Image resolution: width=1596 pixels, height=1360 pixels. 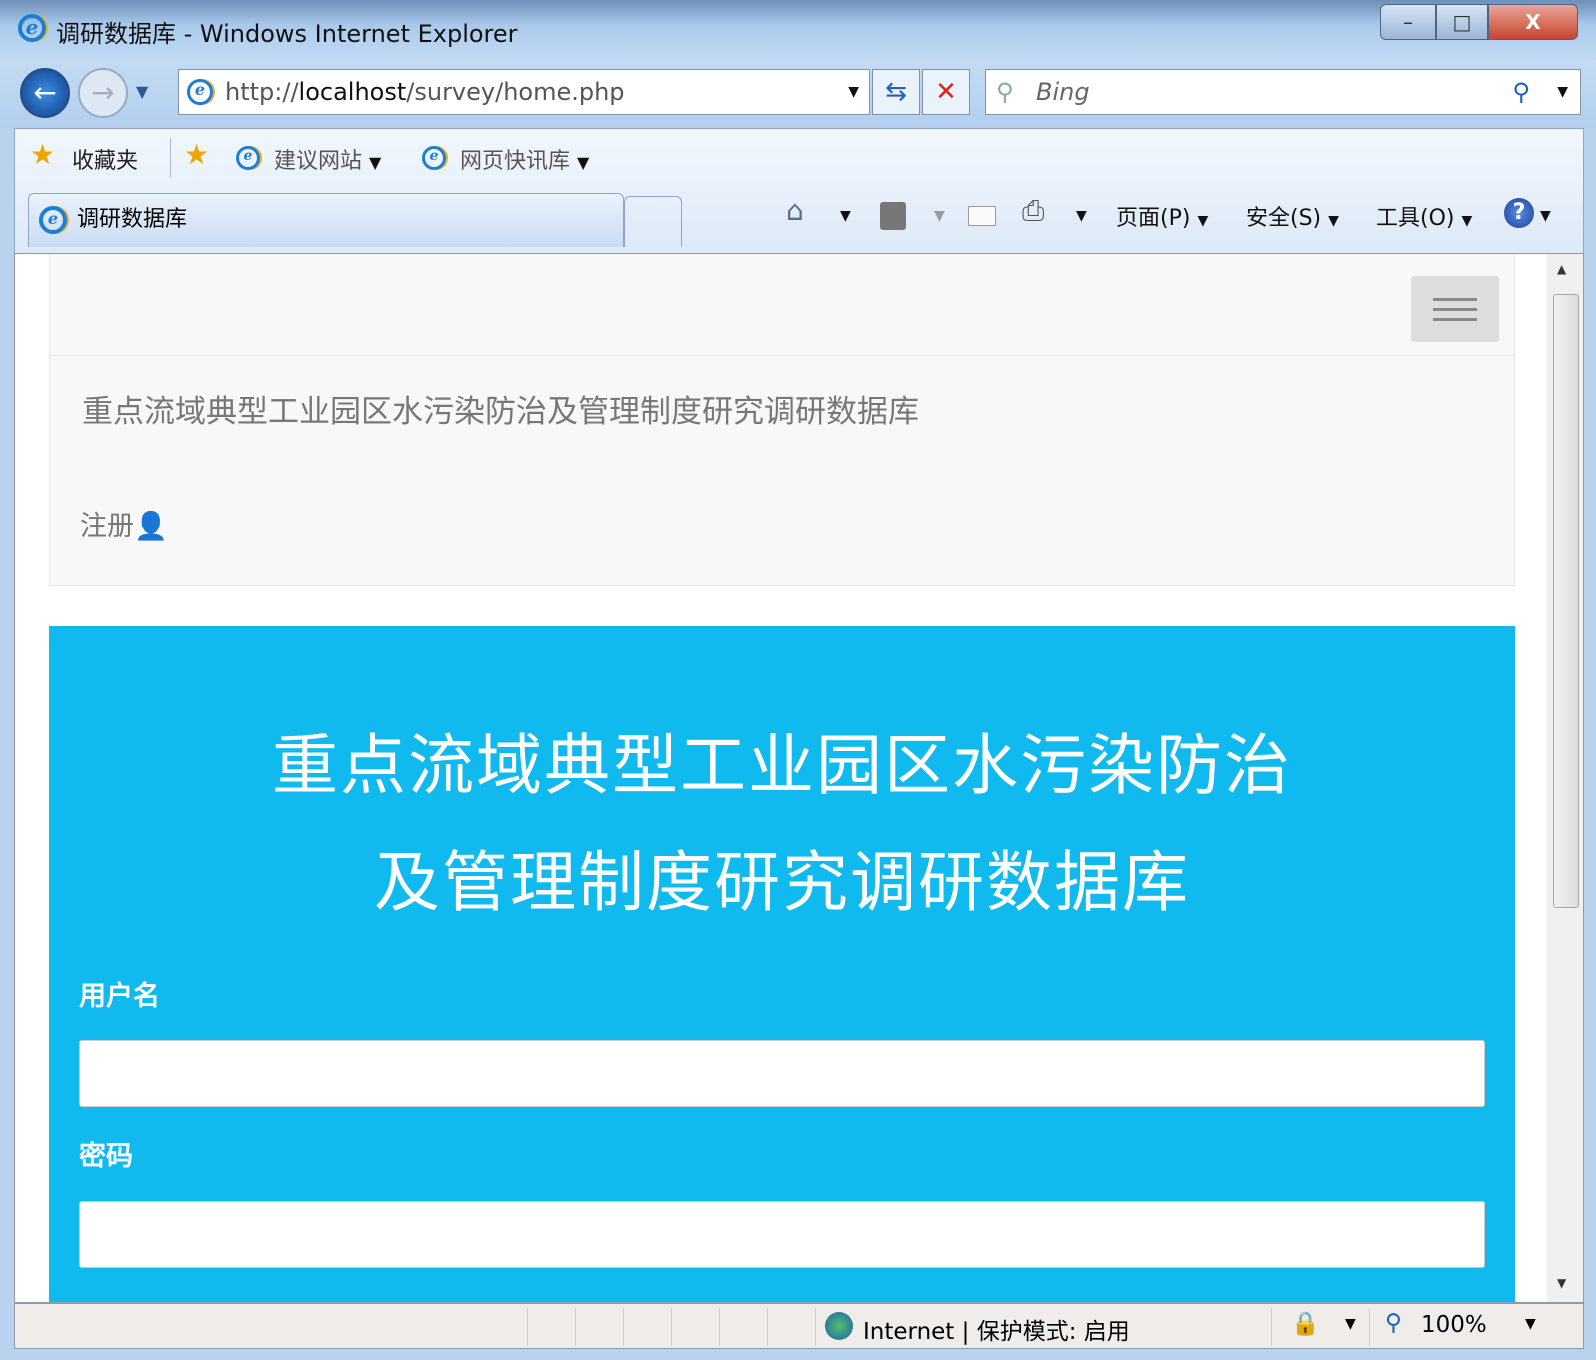 What do you see at coordinates (1063, 92) in the screenshot?
I see `search-placeholder: Bing` at bounding box center [1063, 92].